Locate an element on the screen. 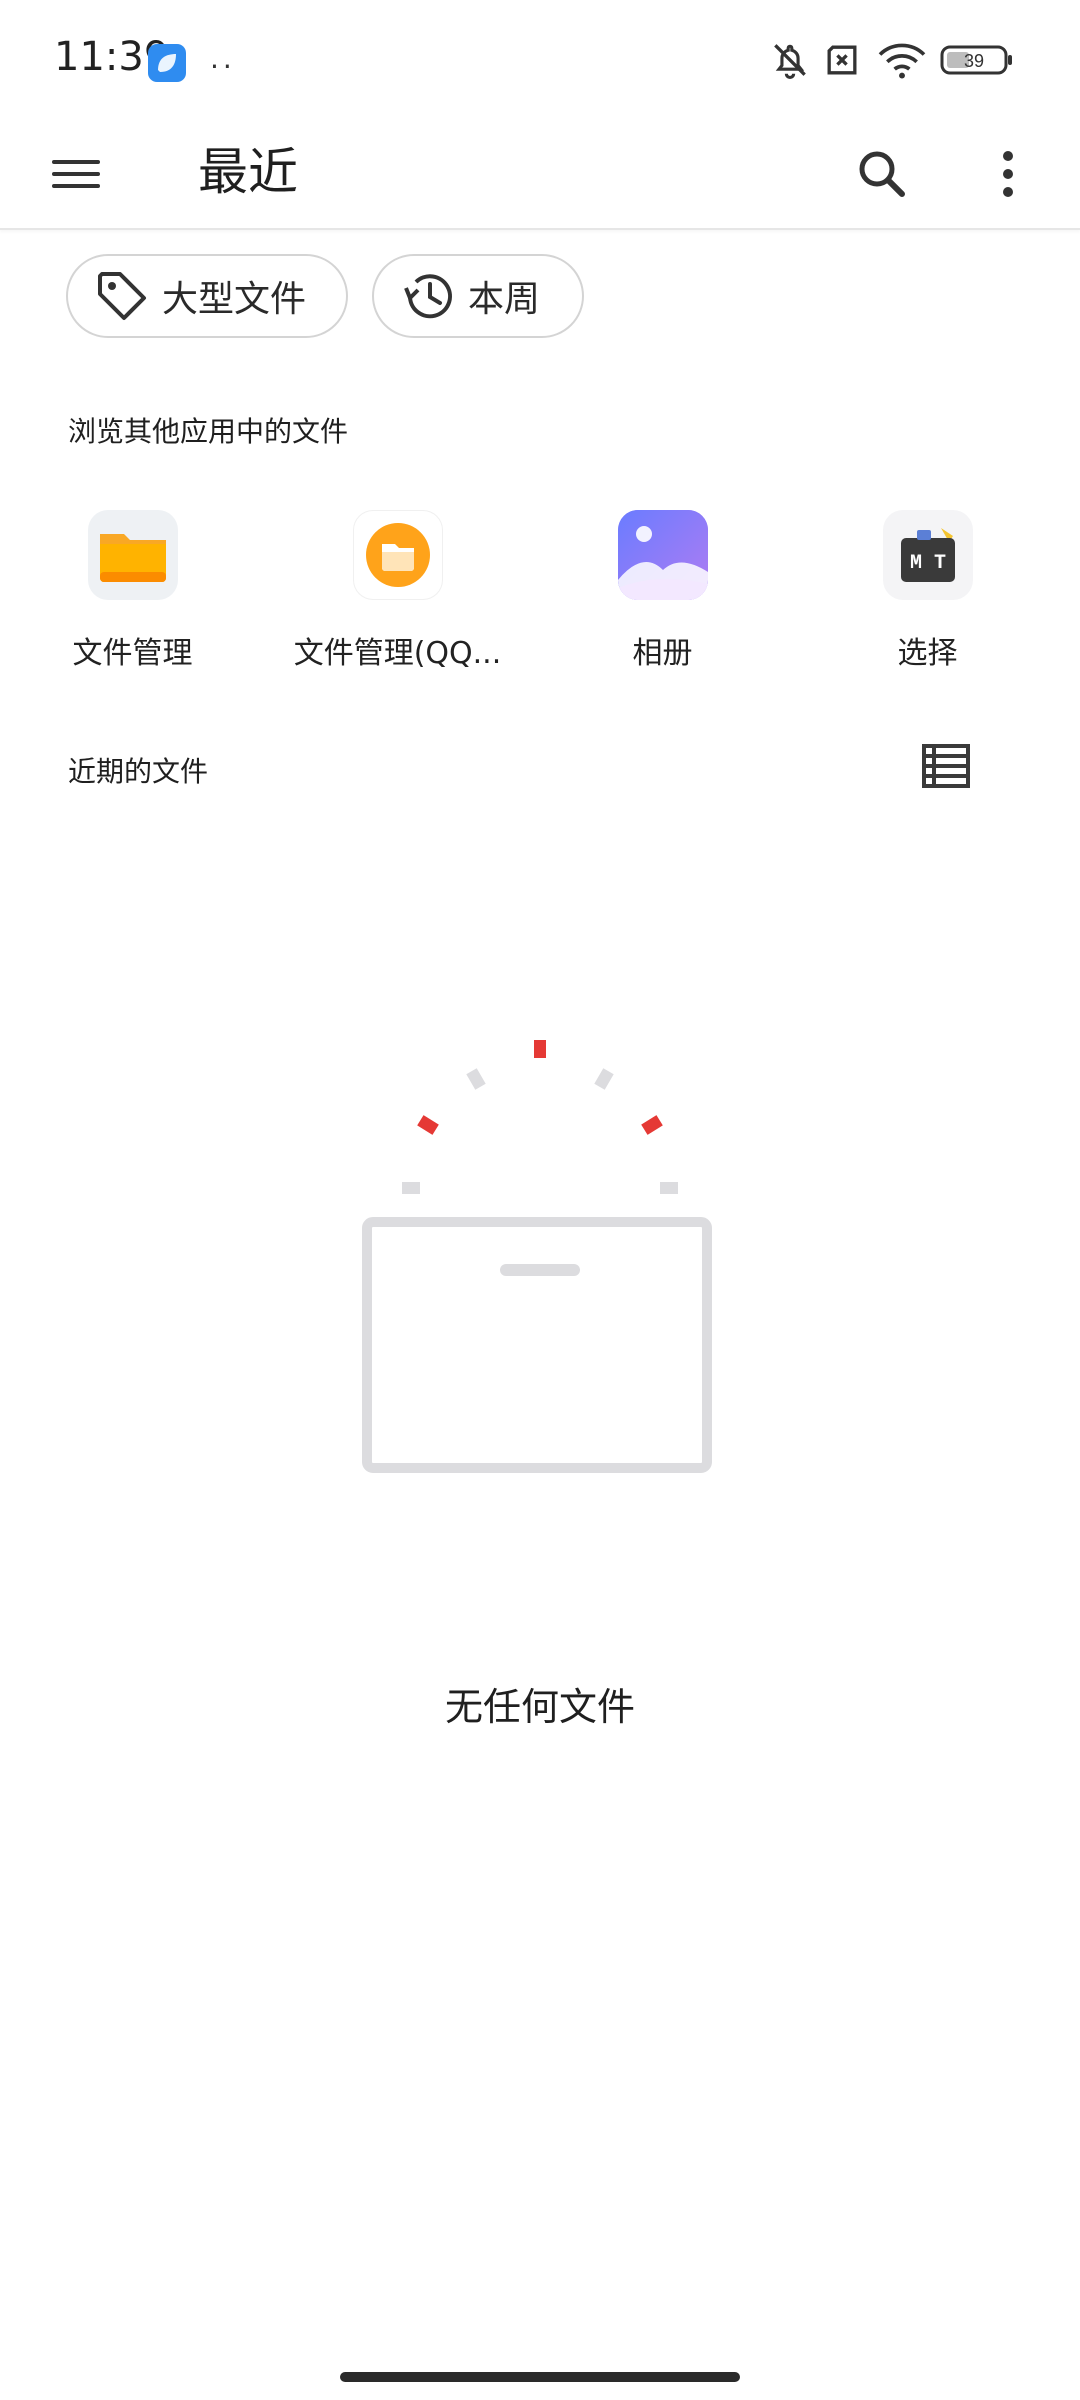  sim-x-icon is located at coordinates (842, 62).